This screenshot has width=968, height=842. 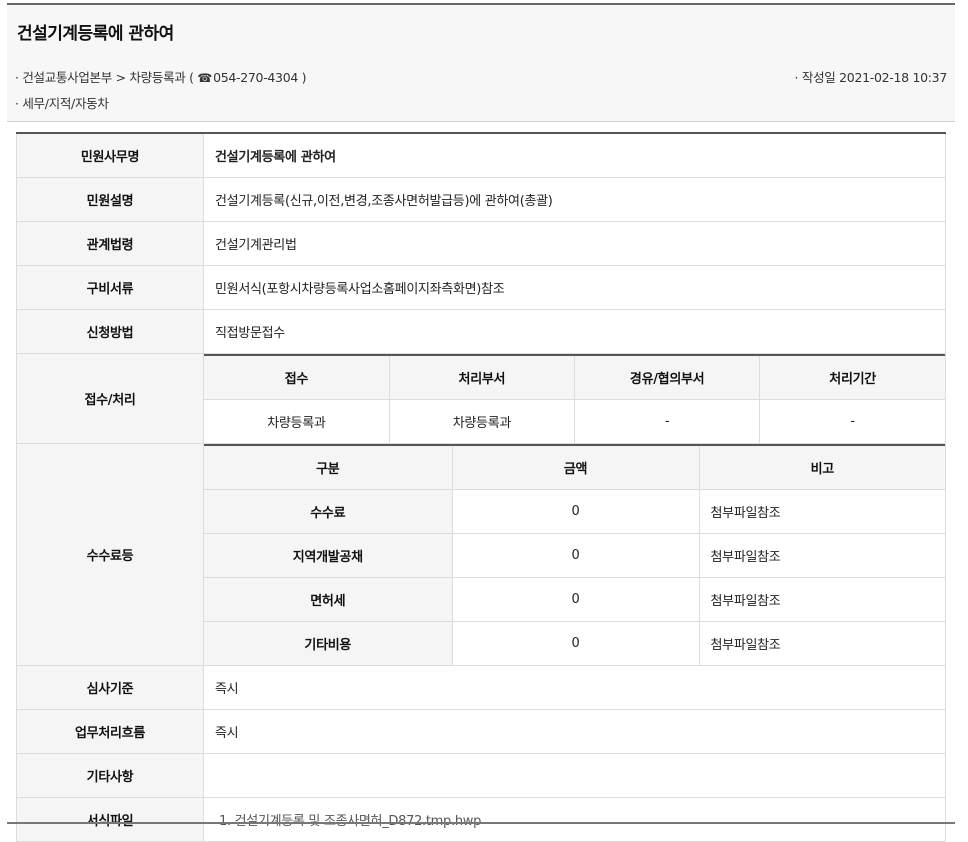 I want to click on processing-dept: 차량등록과, so click(x=482, y=421).